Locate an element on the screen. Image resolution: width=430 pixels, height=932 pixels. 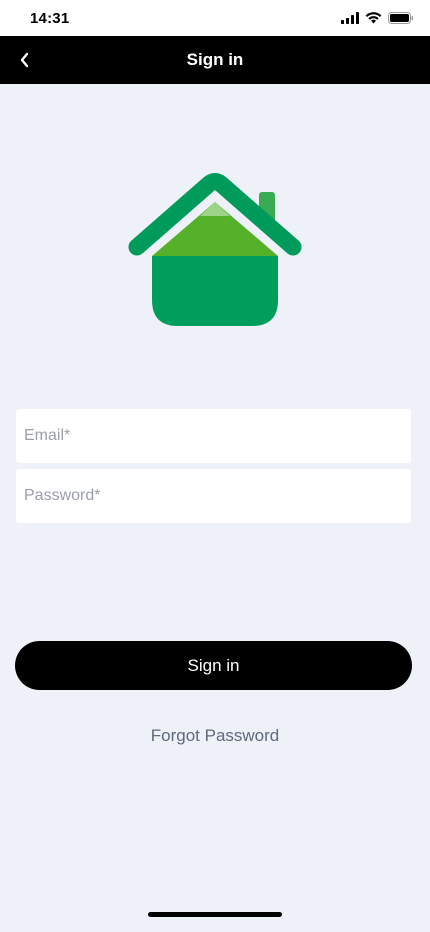
password-field is located at coordinates (213, 496).